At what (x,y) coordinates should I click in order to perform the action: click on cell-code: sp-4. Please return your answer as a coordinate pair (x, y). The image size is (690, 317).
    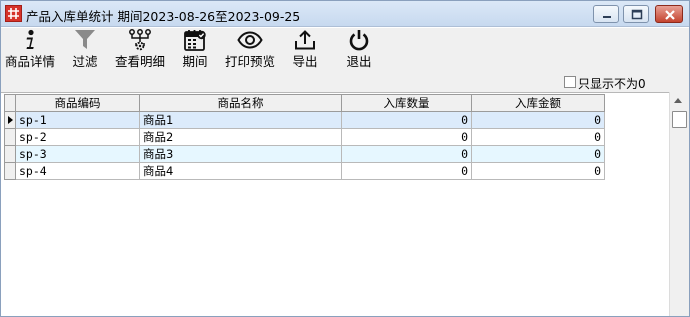
    Looking at the image, I should click on (77, 171).